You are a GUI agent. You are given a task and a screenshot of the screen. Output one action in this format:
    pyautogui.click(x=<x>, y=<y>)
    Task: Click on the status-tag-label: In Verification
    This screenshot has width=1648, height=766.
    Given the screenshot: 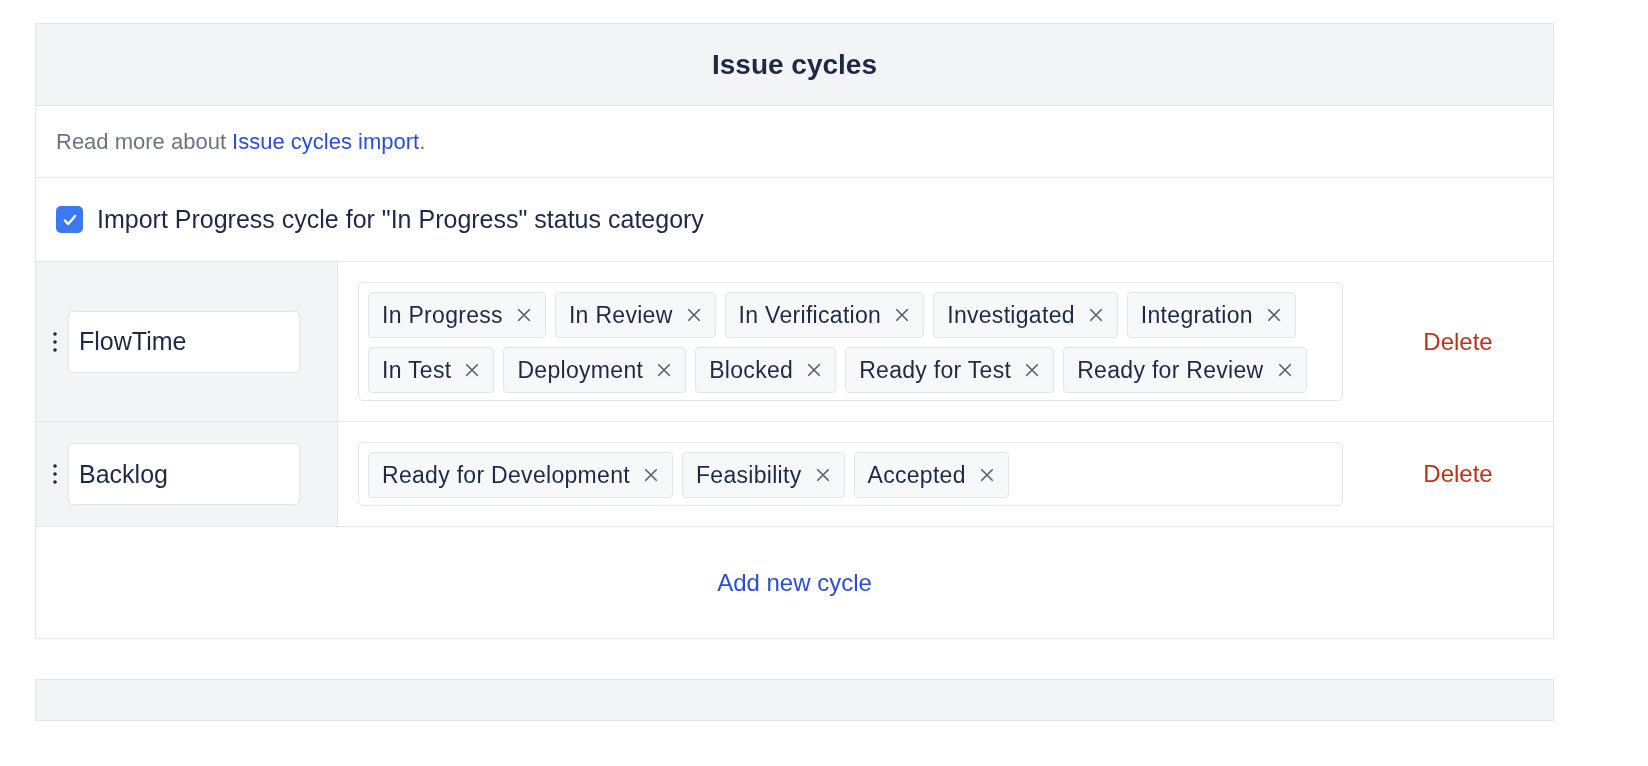 What is the action you would take?
    pyautogui.click(x=810, y=315)
    